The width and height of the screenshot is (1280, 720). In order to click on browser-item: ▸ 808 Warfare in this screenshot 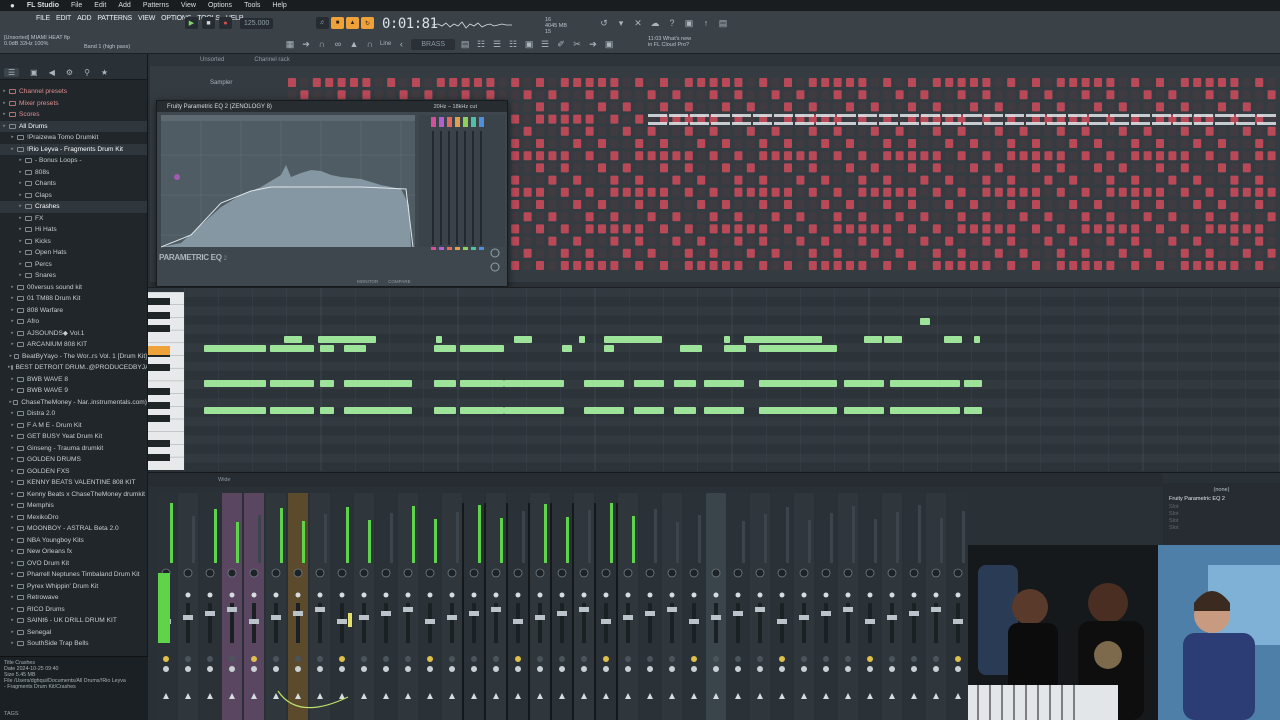, I will do `click(73, 311)`.